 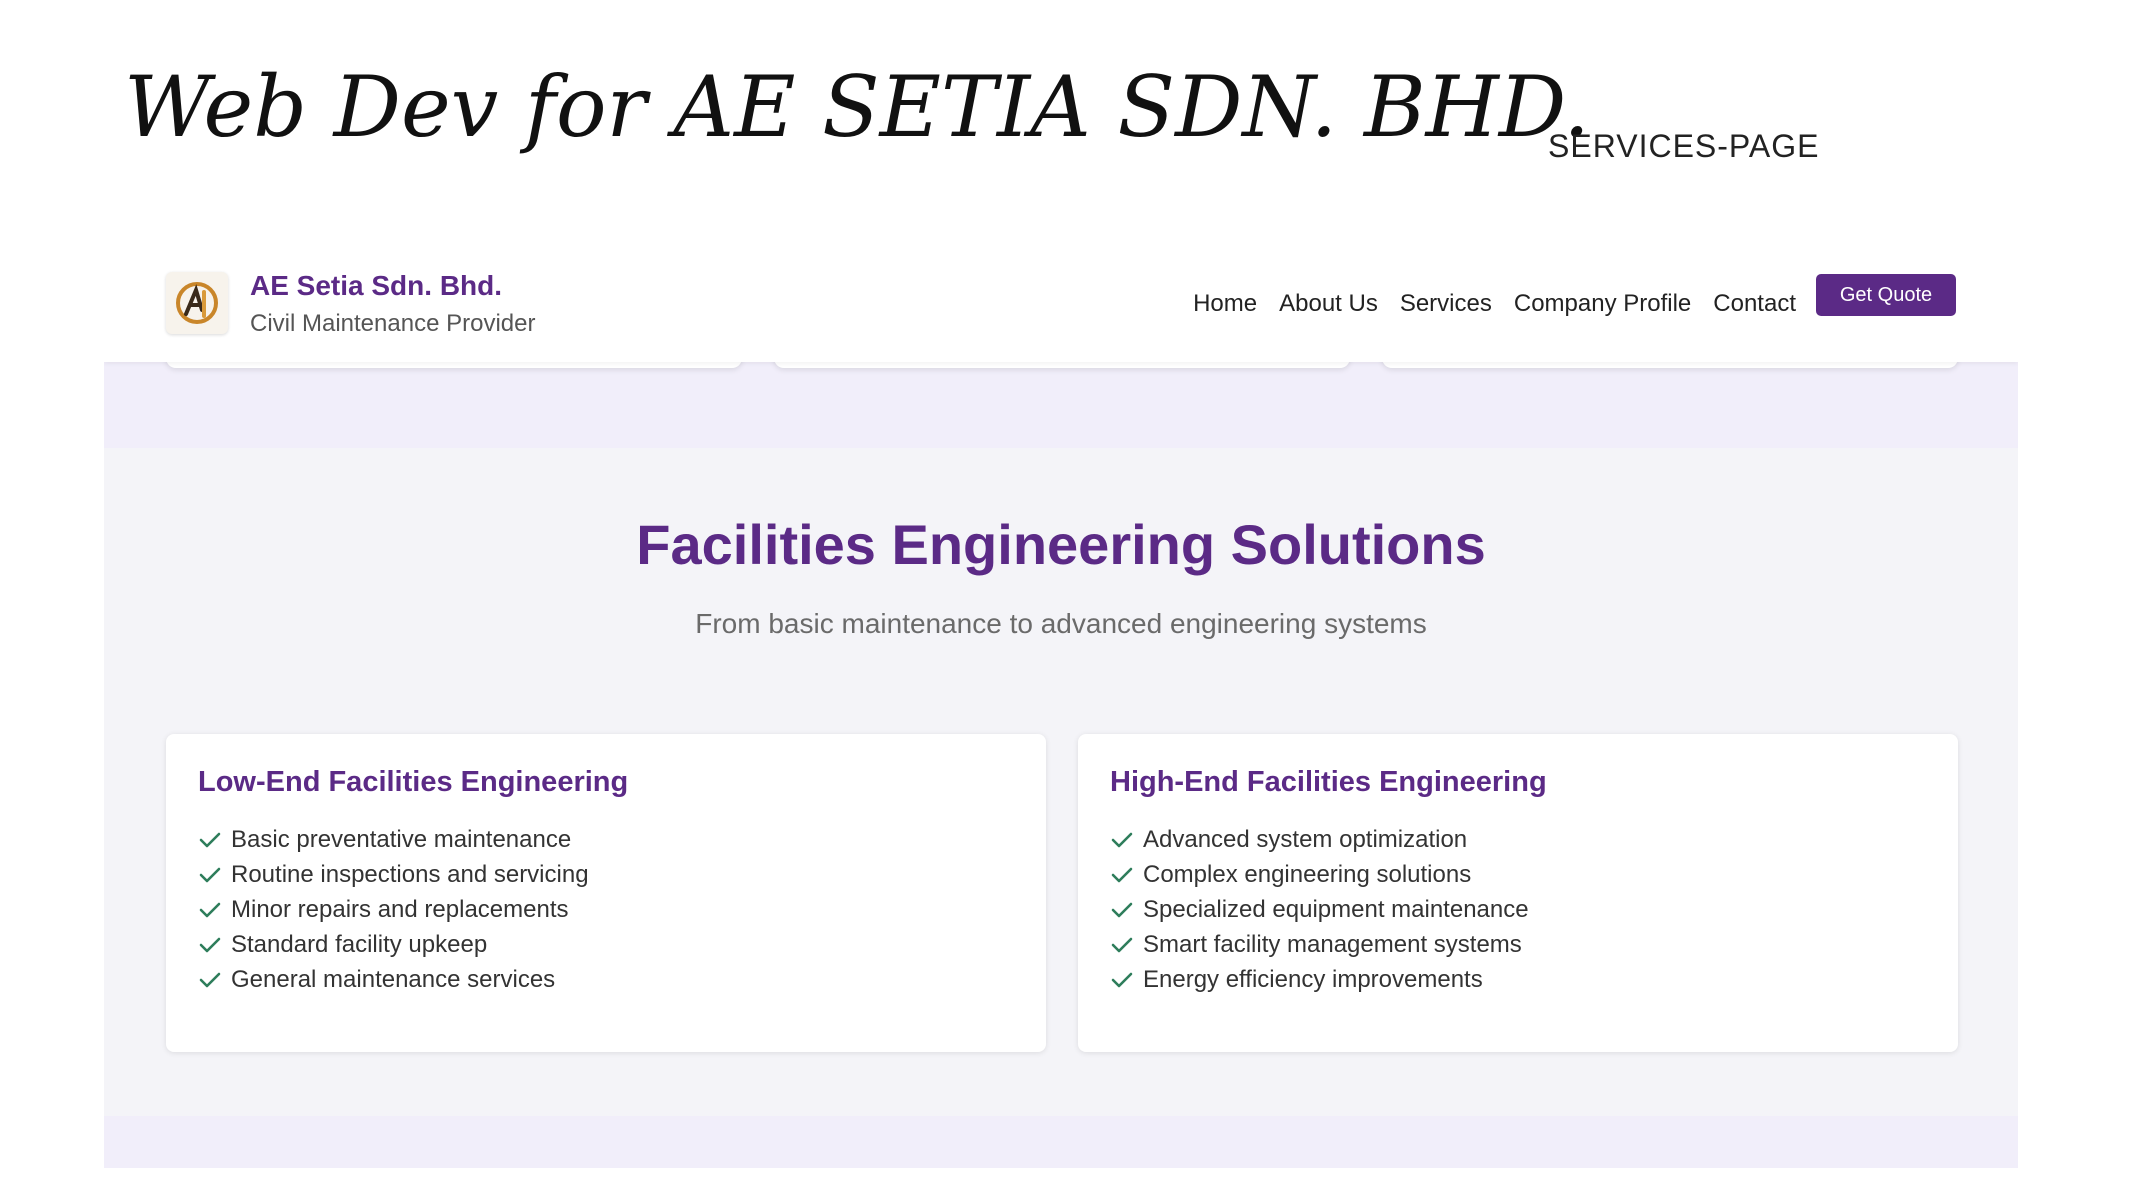 I want to click on list-item-label: Specialized equipment maintenance, so click(x=1336, y=909).